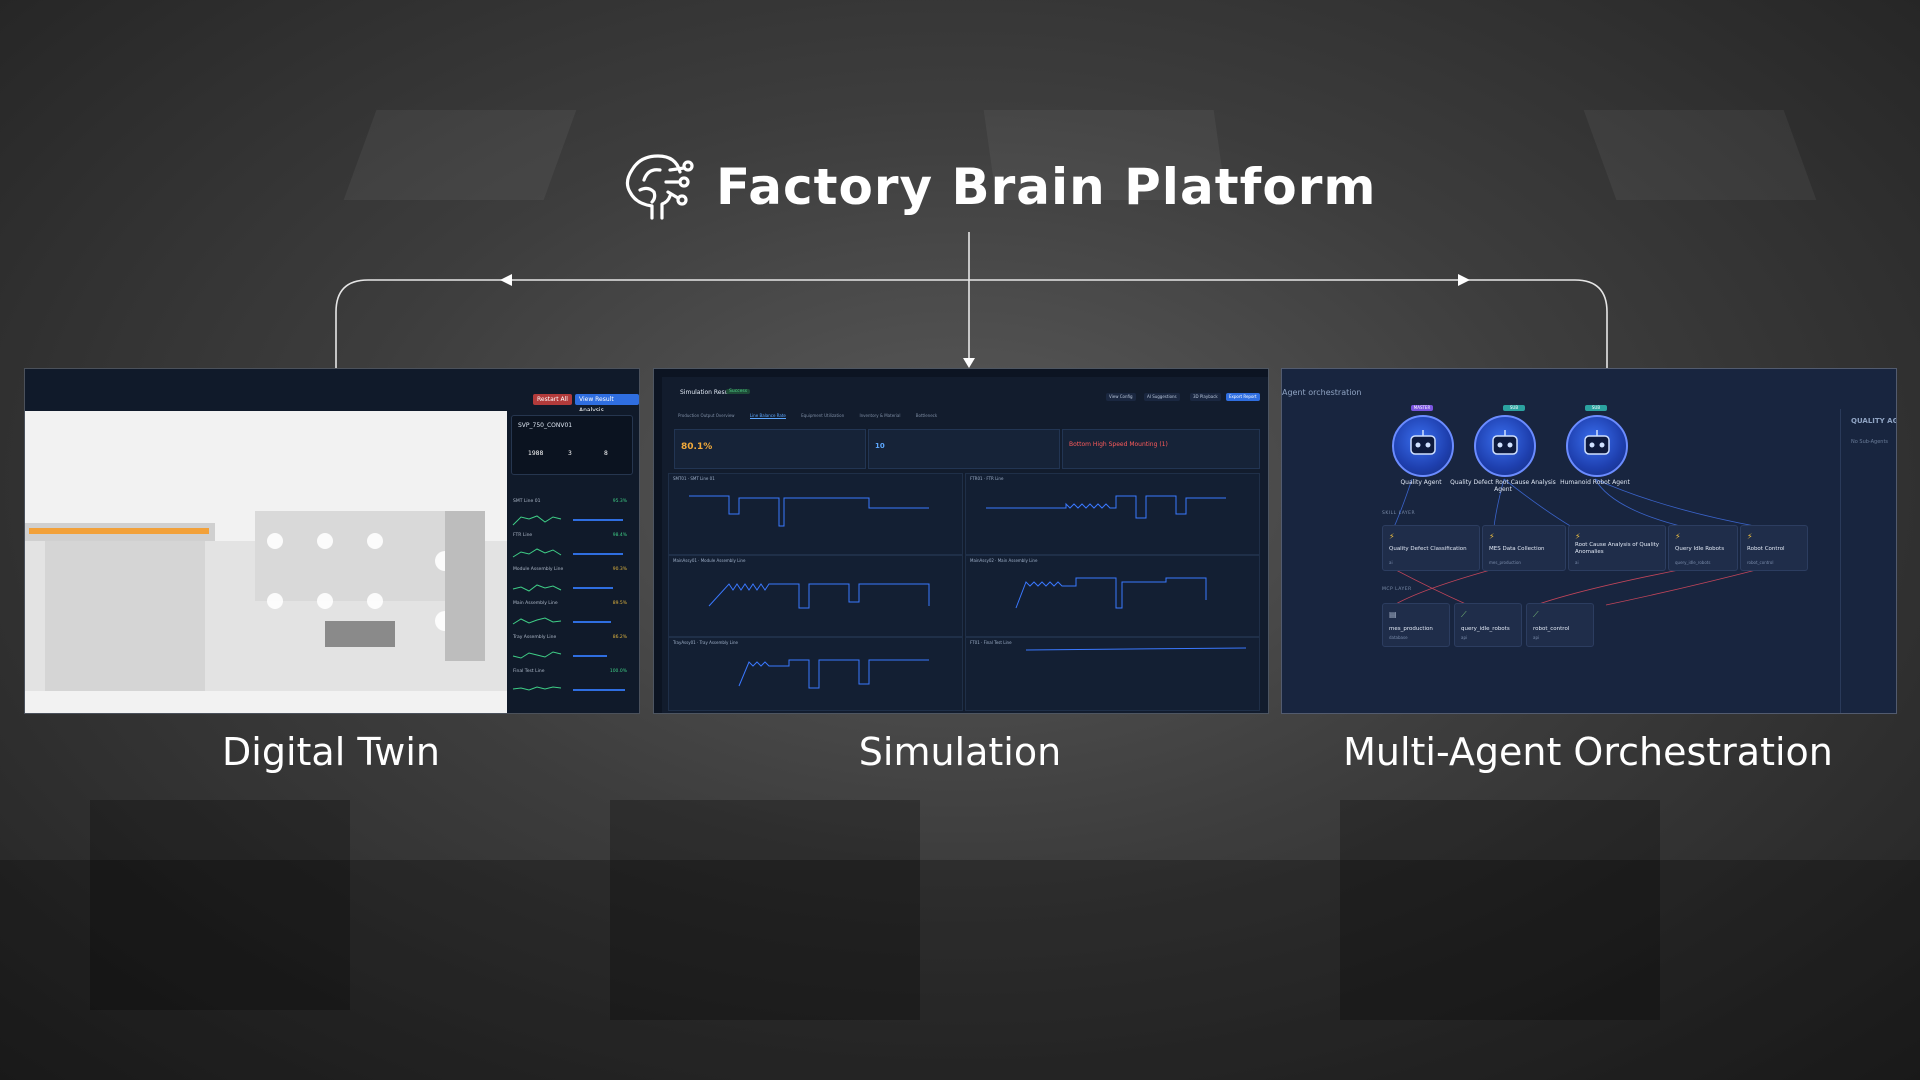  I want to click on tab-production-output: Production Output Overview, so click(706, 415).